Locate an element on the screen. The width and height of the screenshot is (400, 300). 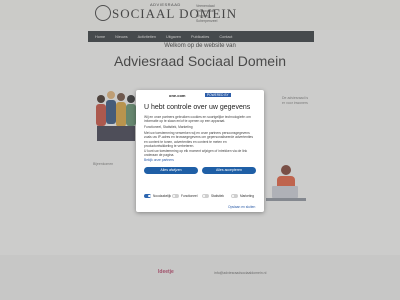
toggle-functional: Functioneel is located at coordinates (184, 196).